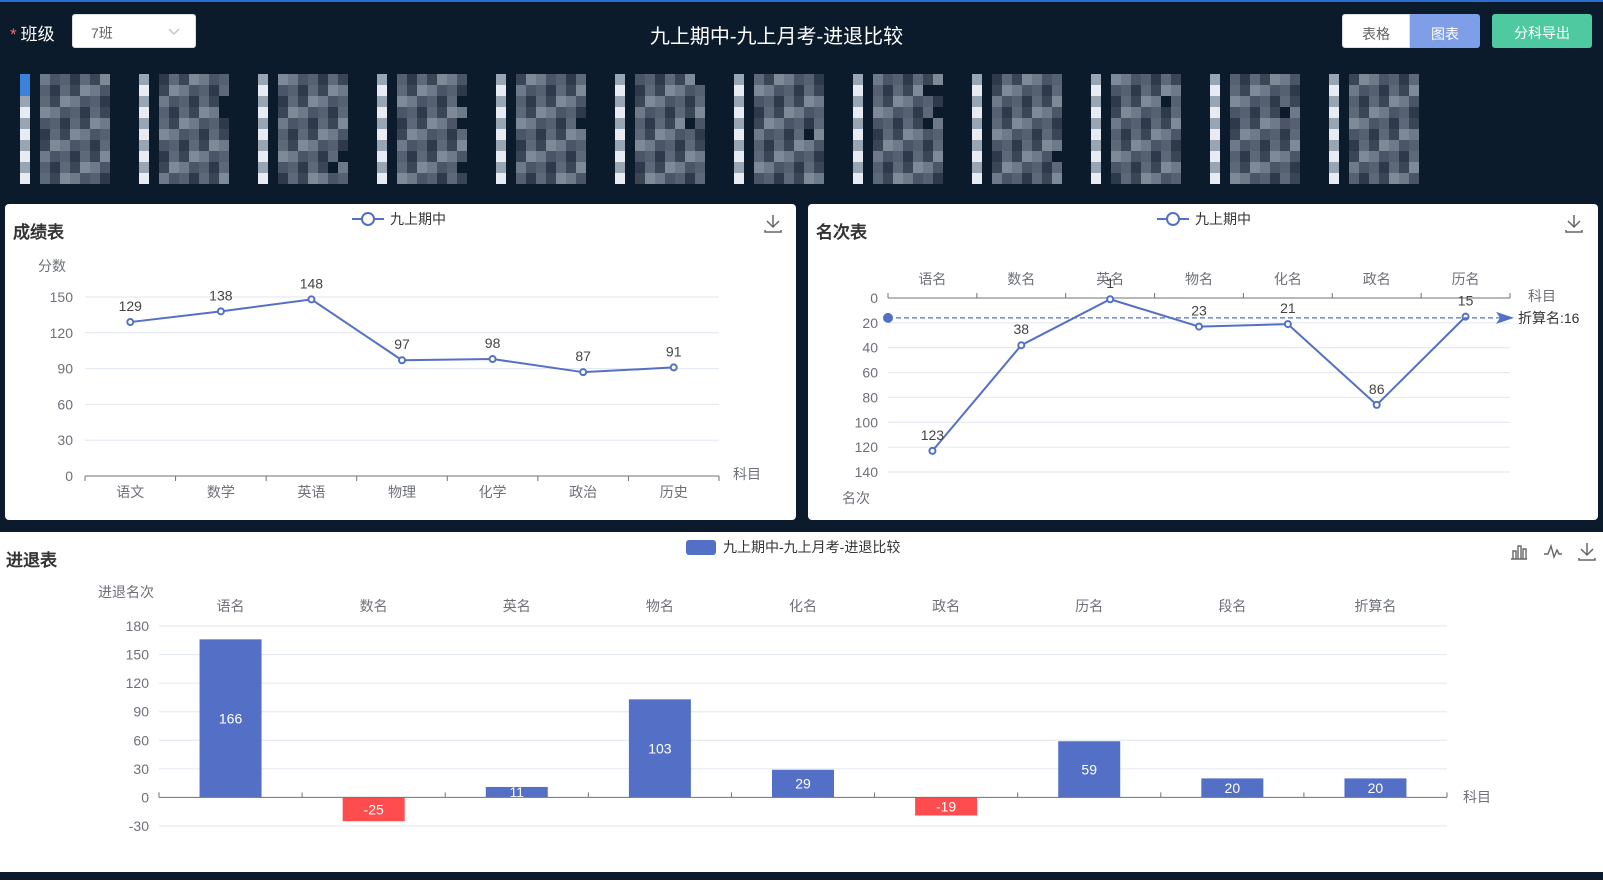  What do you see at coordinates (946, 806) in the screenshot?
I see `bar-label: -19` at bounding box center [946, 806].